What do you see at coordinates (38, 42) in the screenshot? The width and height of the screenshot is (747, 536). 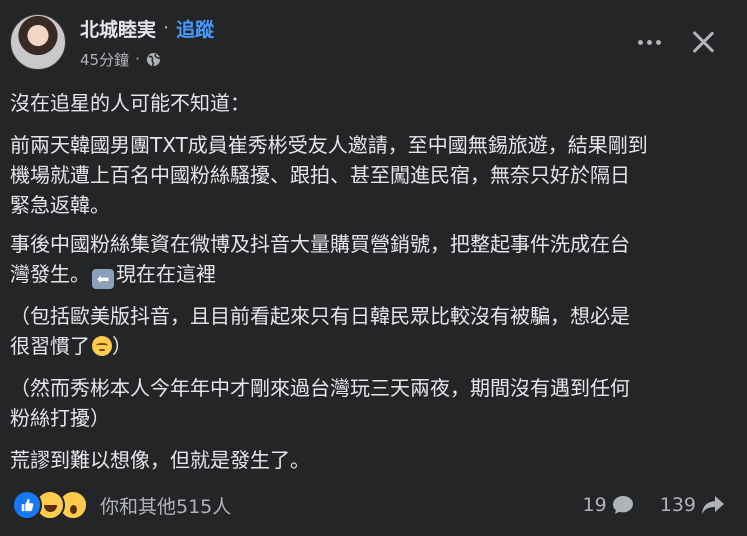 I see `author-avatar` at bounding box center [38, 42].